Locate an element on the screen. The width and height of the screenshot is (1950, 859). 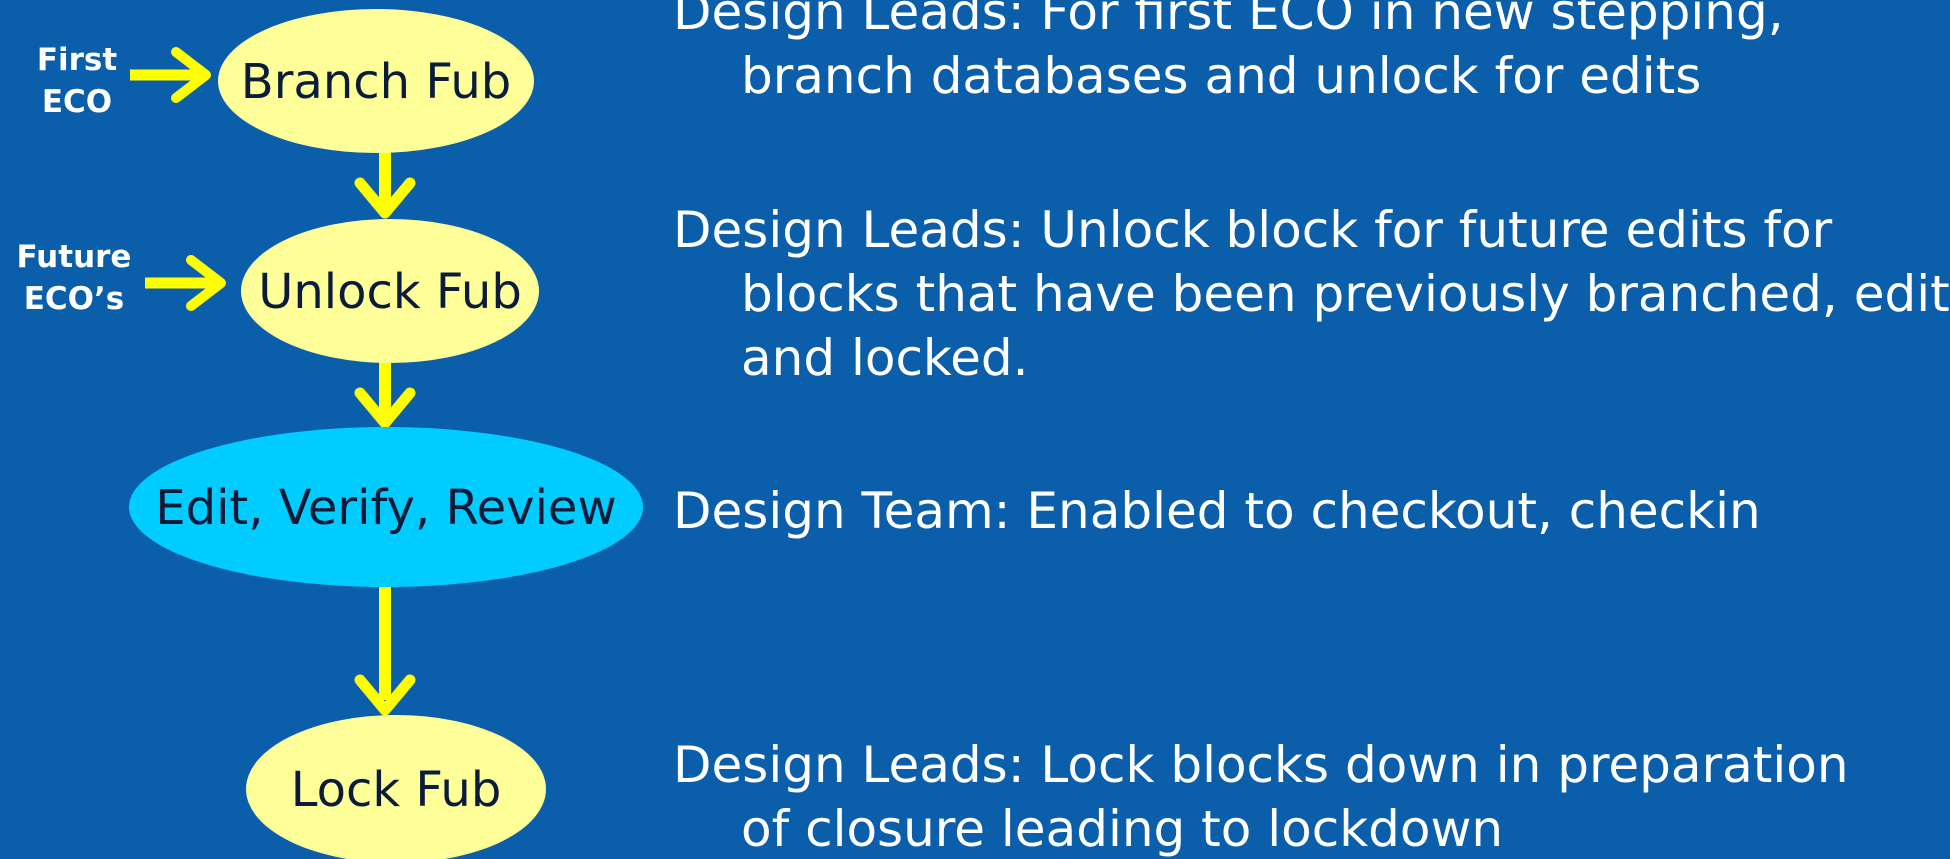
node-lock-fub: Lock Fub is located at coordinates (396, 787).